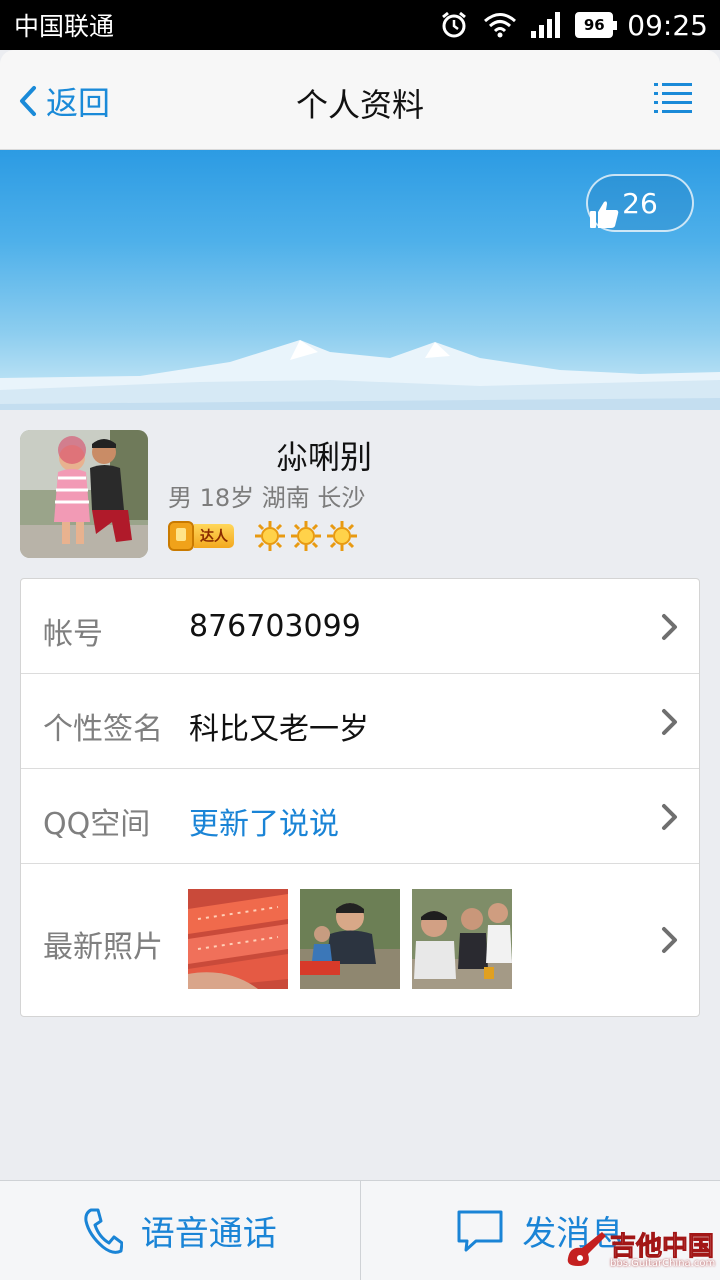  What do you see at coordinates (546, 25) in the screenshot?
I see `signal-icon` at bounding box center [546, 25].